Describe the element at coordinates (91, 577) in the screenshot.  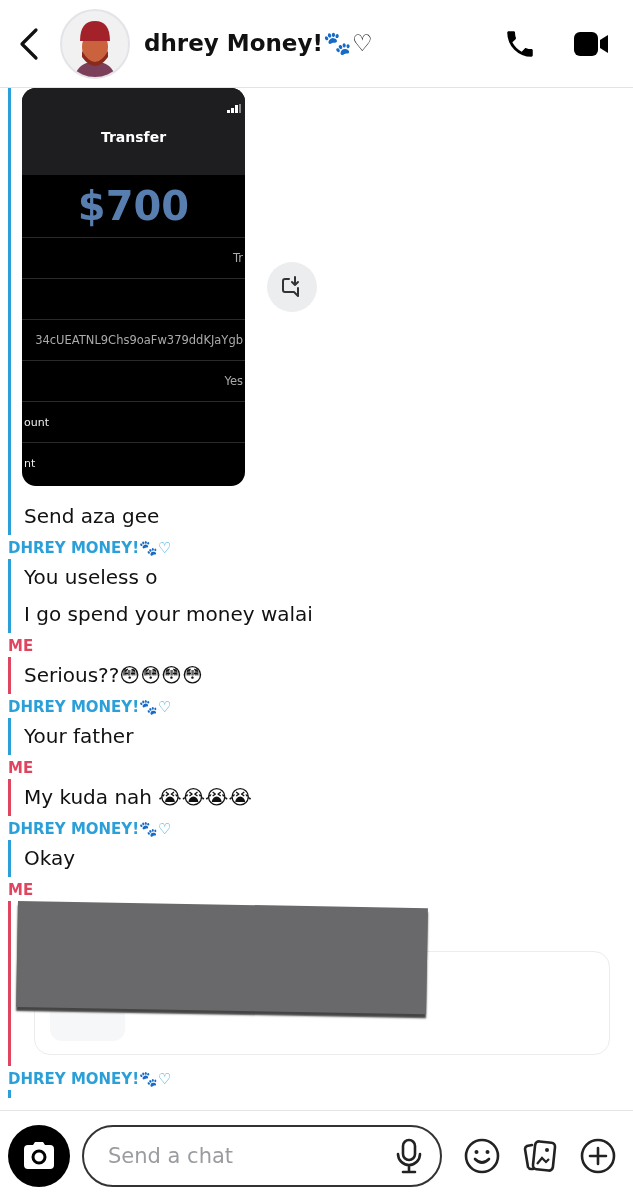
I see `message-text: You useless o` at that location.